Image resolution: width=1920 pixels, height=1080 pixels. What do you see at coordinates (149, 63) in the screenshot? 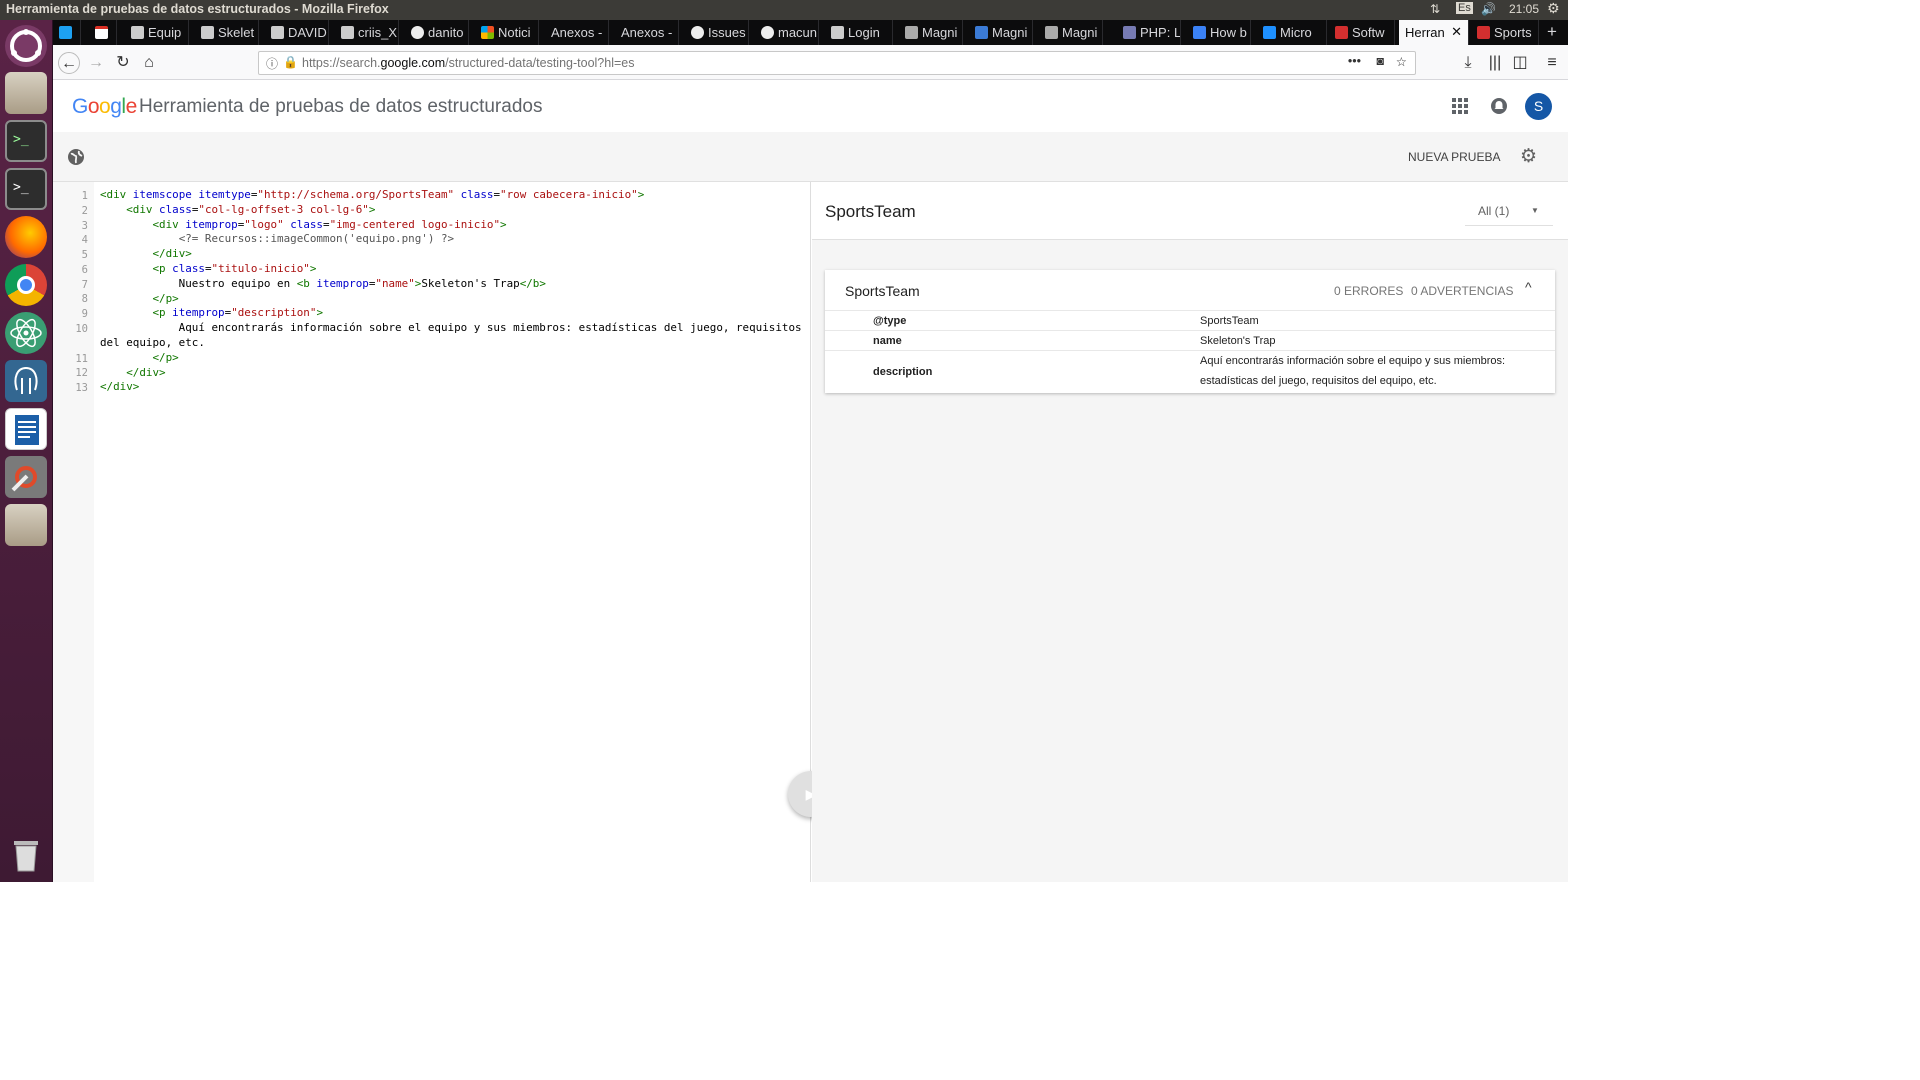
I see `home-button: ⌂` at bounding box center [149, 63].